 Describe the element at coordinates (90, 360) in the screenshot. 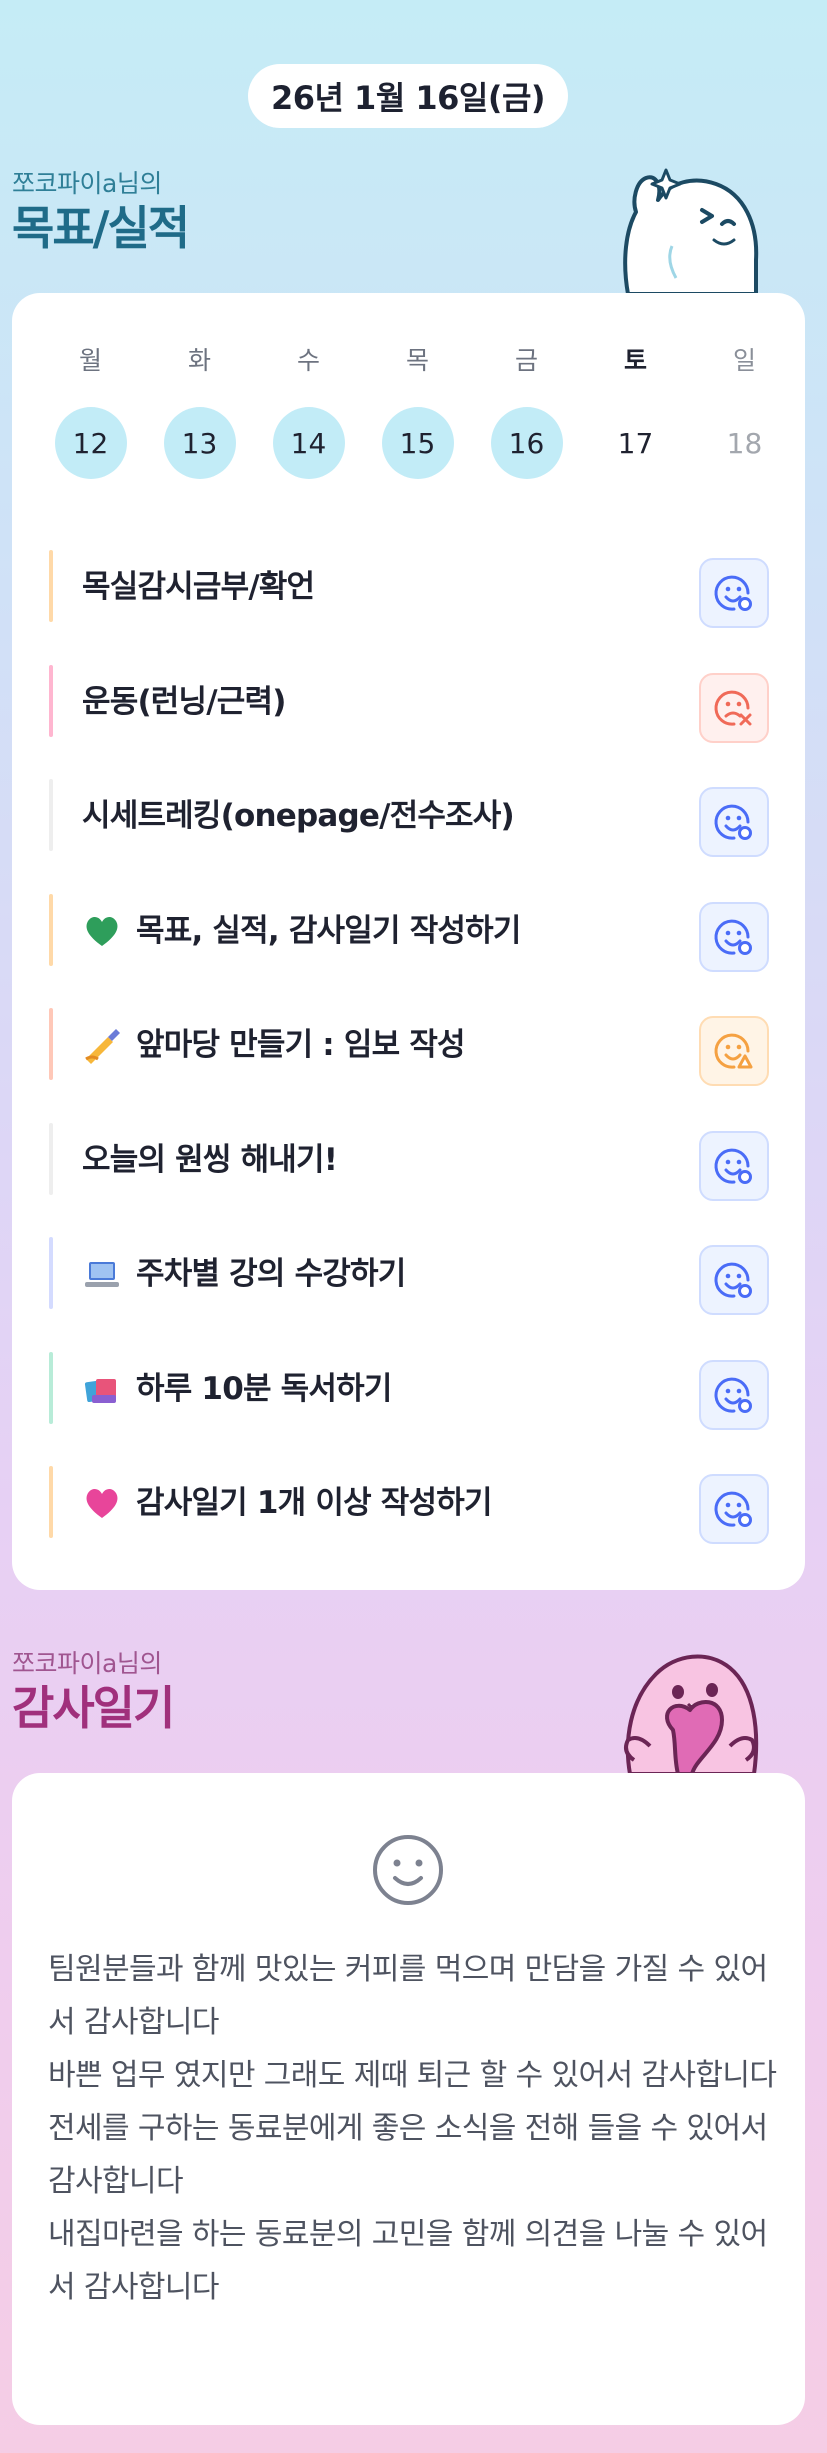

I see `day-name: 월` at that location.